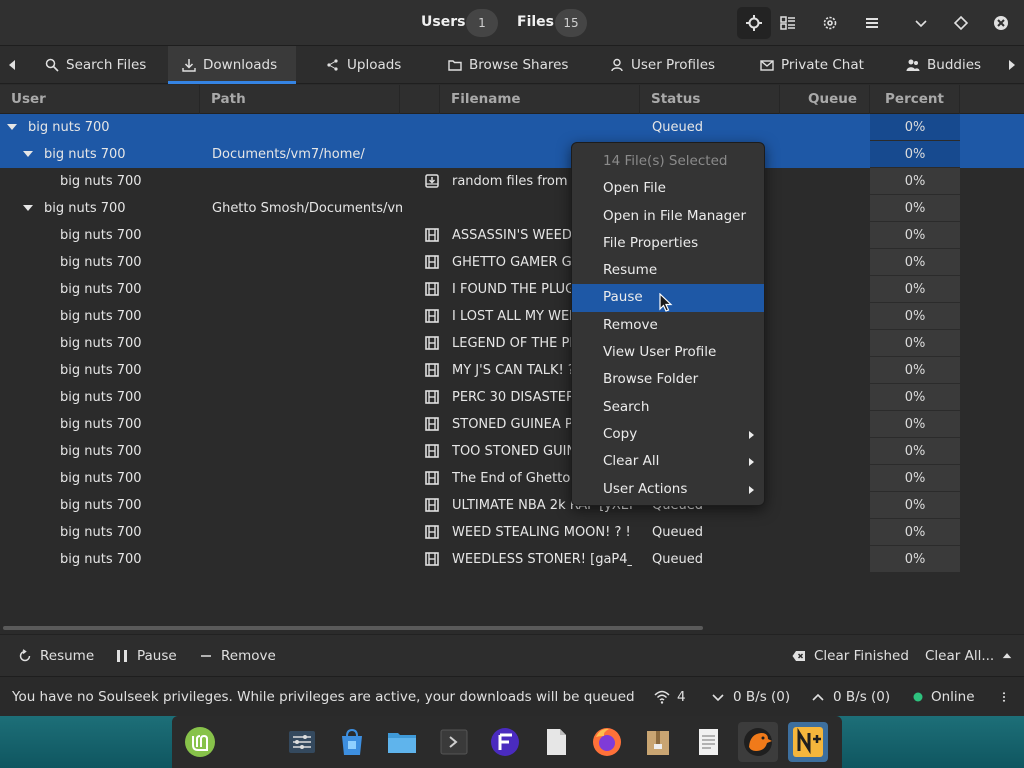 The image size is (1024, 768). What do you see at coordinates (100, 99) in the screenshot?
I see `column-user: User` at bounding box center [100, 99].